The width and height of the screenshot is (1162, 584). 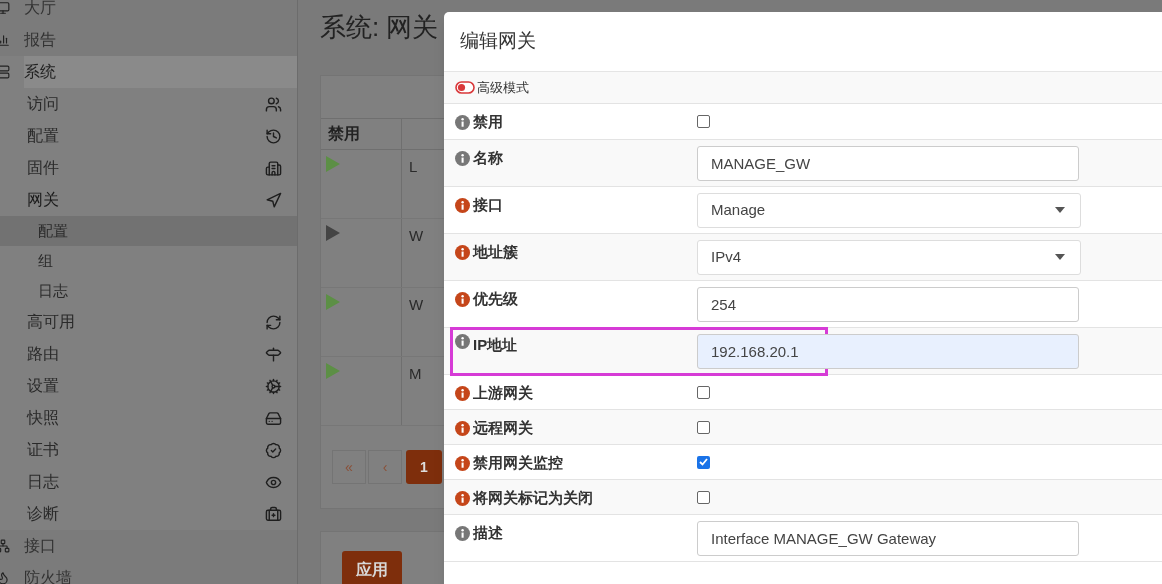 What do you see at coordinates (415, 374) in the screenshot?
I see `table-cell-text: M` at bounding box center [415, 374].